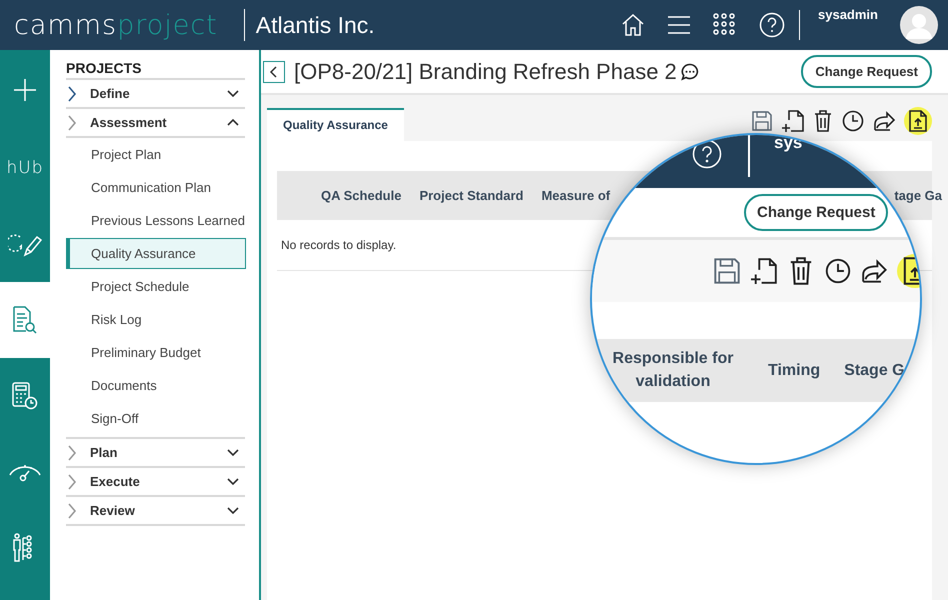  Describe the element at coordinates (679, 25) in the screenshot. I see `menu-icon` at that location.